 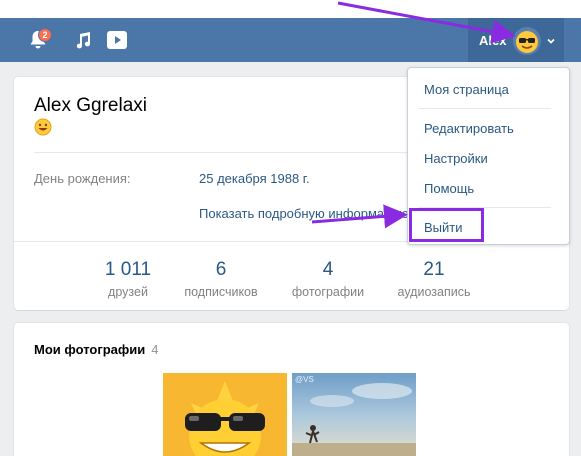 I want to click on header-username: Alex, so click(x=493, y=40).